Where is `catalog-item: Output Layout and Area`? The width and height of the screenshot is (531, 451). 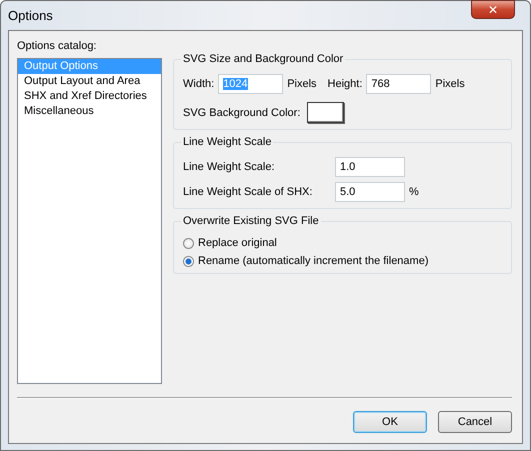 catalog-item: Output Layout and Area is located at coordinates (89, 81).